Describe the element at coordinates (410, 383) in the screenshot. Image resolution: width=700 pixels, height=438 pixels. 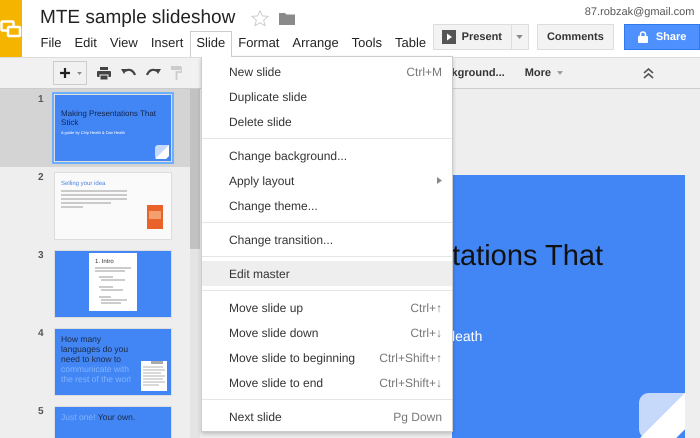
I see `shortcut-label: Ctrl+Shift+↓` at that location.